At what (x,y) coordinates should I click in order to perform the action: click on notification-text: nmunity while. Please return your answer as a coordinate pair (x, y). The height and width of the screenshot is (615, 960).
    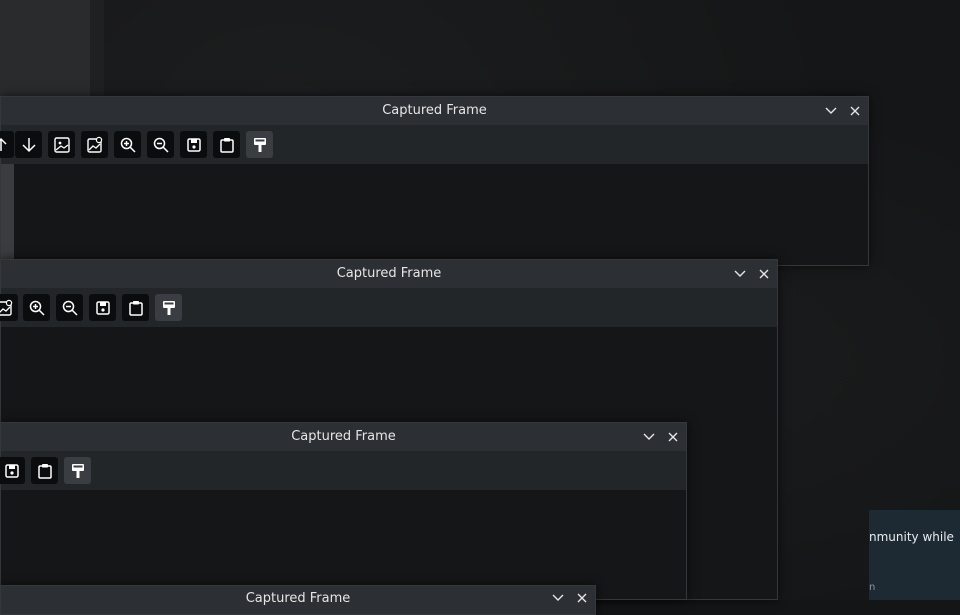
    Looking at the image, I should click on (911, 537).